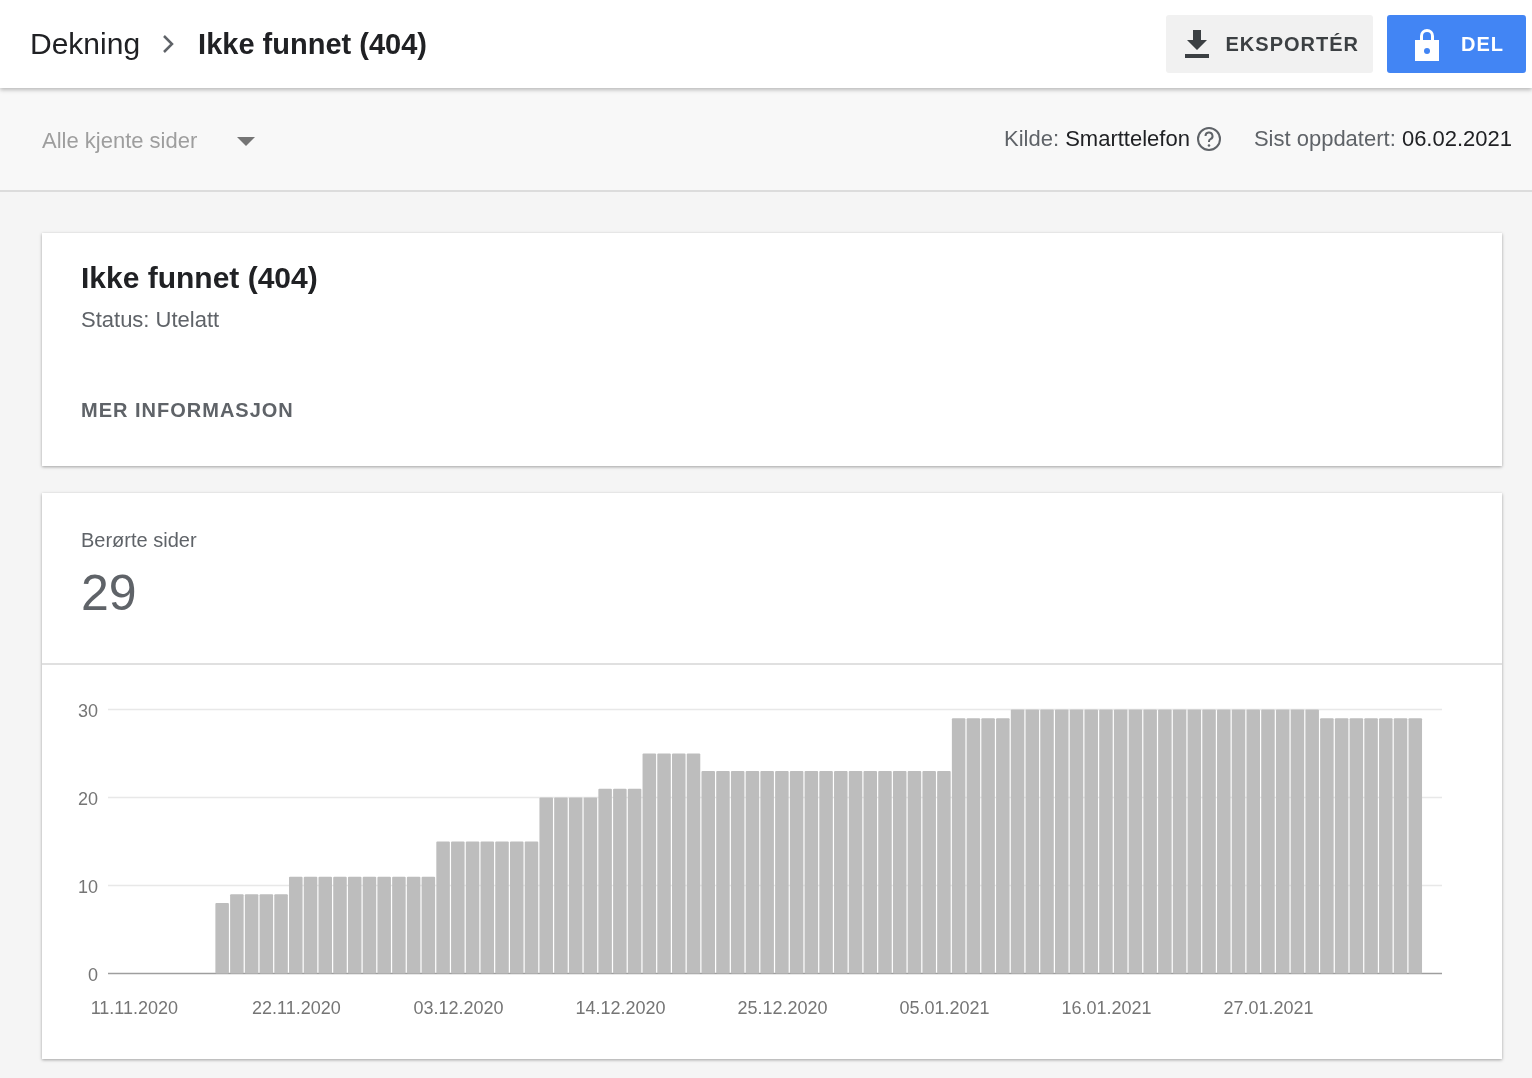 This screenshot has height=1078, width=1532. What do you see at coordinates (85, 44) in the screenshot?
I see `breadcrumb-item: Dekning` at bounding box center [85, 44].